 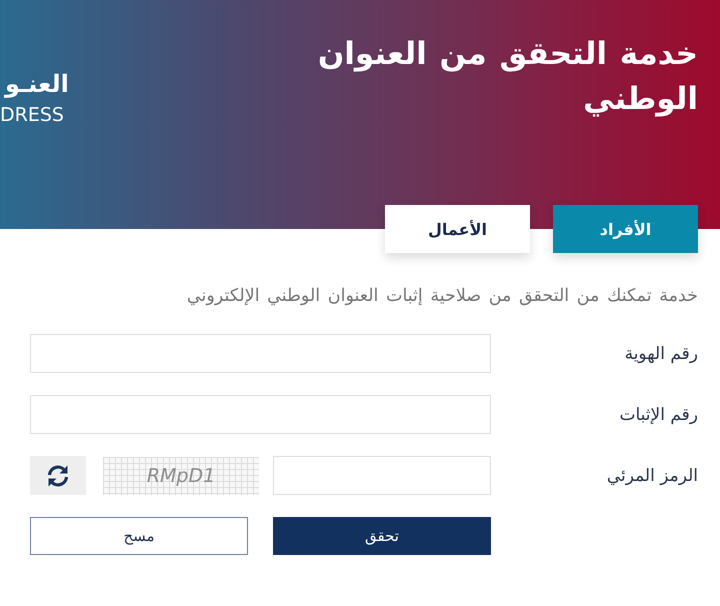 I want to click on clear-button: مسح, so click(x=139, y=536).